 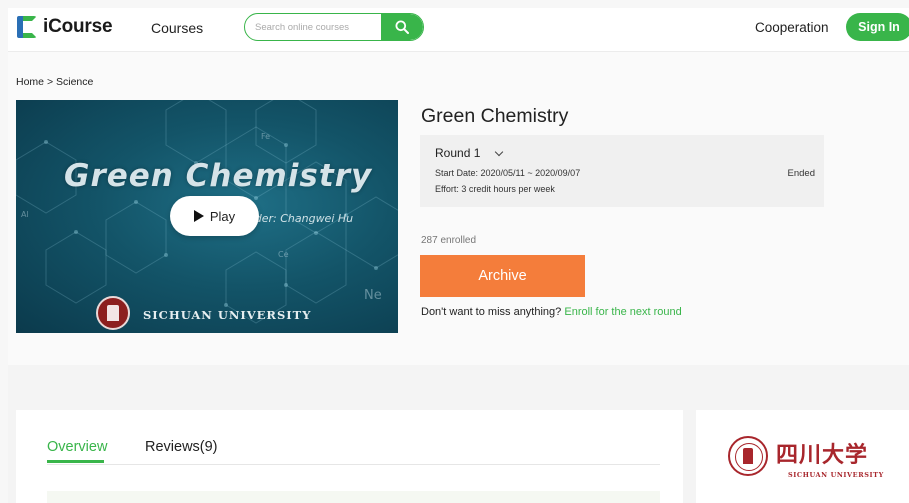 I want to click on search-button, so click(x=402, y=27).